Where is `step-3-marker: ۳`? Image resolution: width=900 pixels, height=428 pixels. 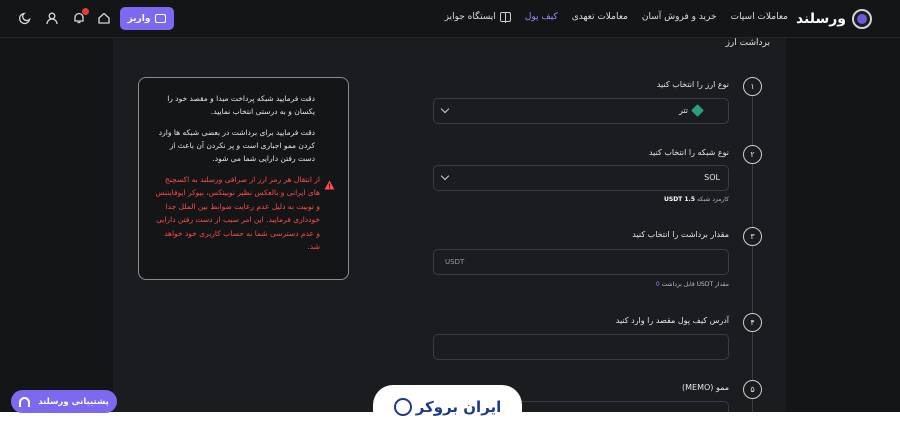 step-3-marker: ۳ is located at coordinates (752, 236).